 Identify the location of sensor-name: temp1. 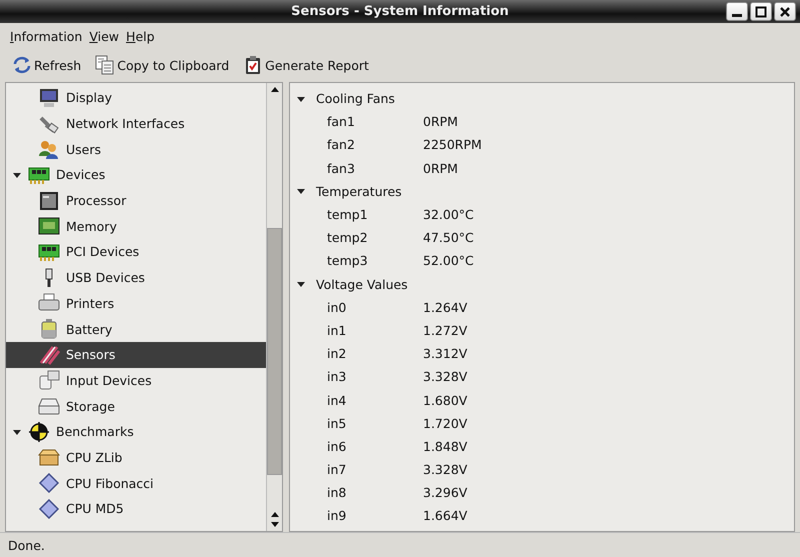
(348, 214).